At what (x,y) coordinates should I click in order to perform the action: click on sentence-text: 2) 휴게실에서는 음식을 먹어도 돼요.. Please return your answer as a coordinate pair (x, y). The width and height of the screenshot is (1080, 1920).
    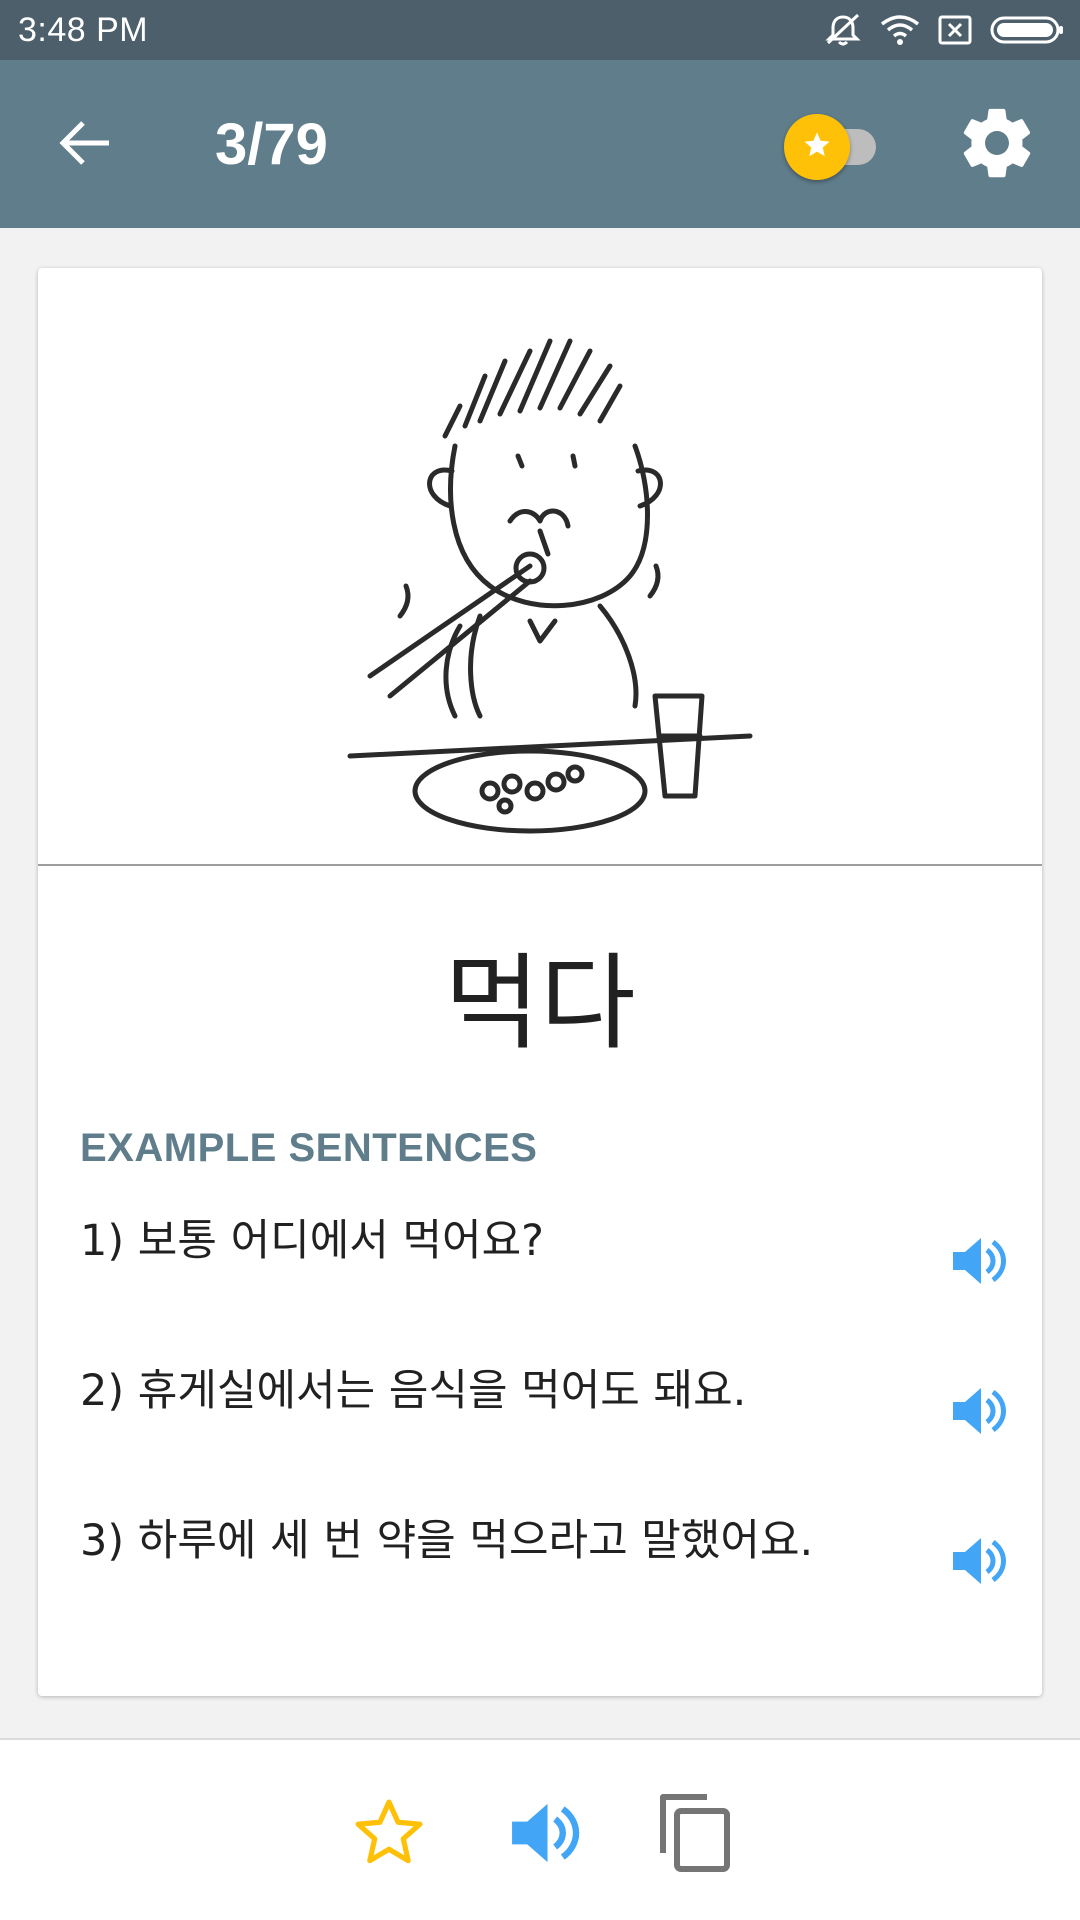
    Looking at the image, I should click on (413, 1391).